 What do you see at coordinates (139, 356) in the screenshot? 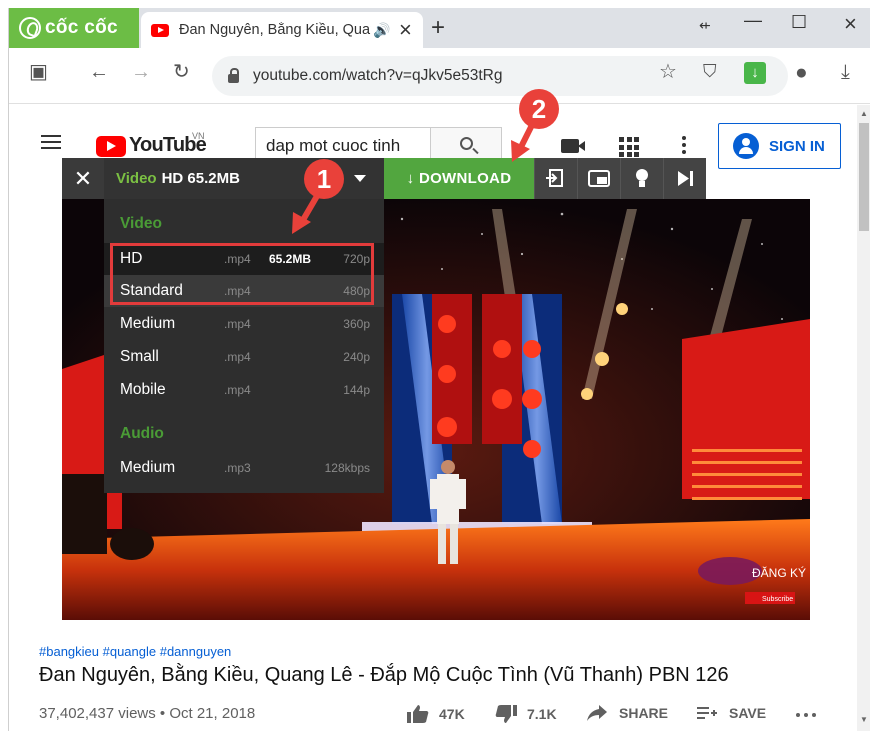
I see `option-quality: Small` at bounding box center [139, 356].